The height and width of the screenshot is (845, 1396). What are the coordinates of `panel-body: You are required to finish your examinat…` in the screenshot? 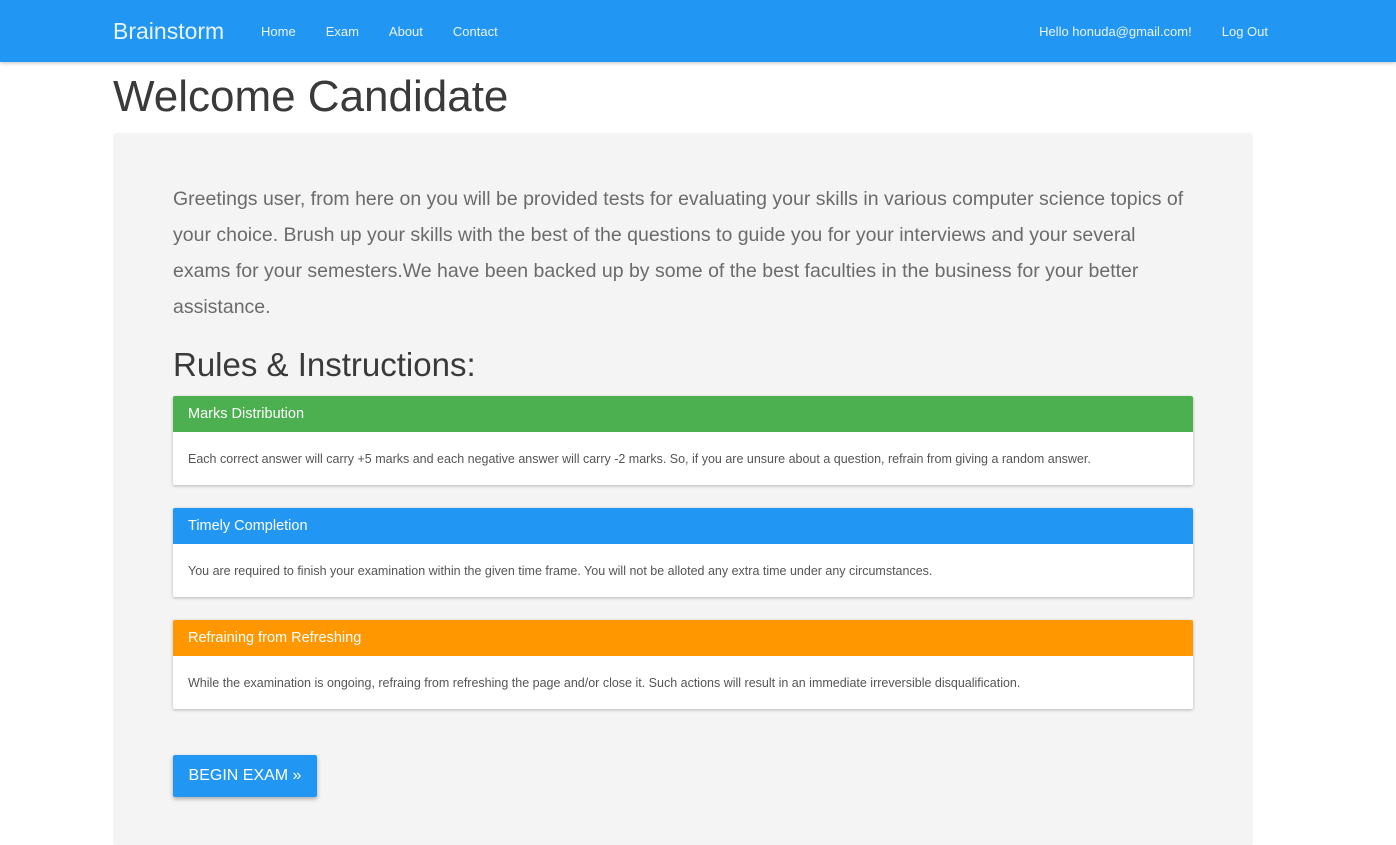 It's located at (560, 571).